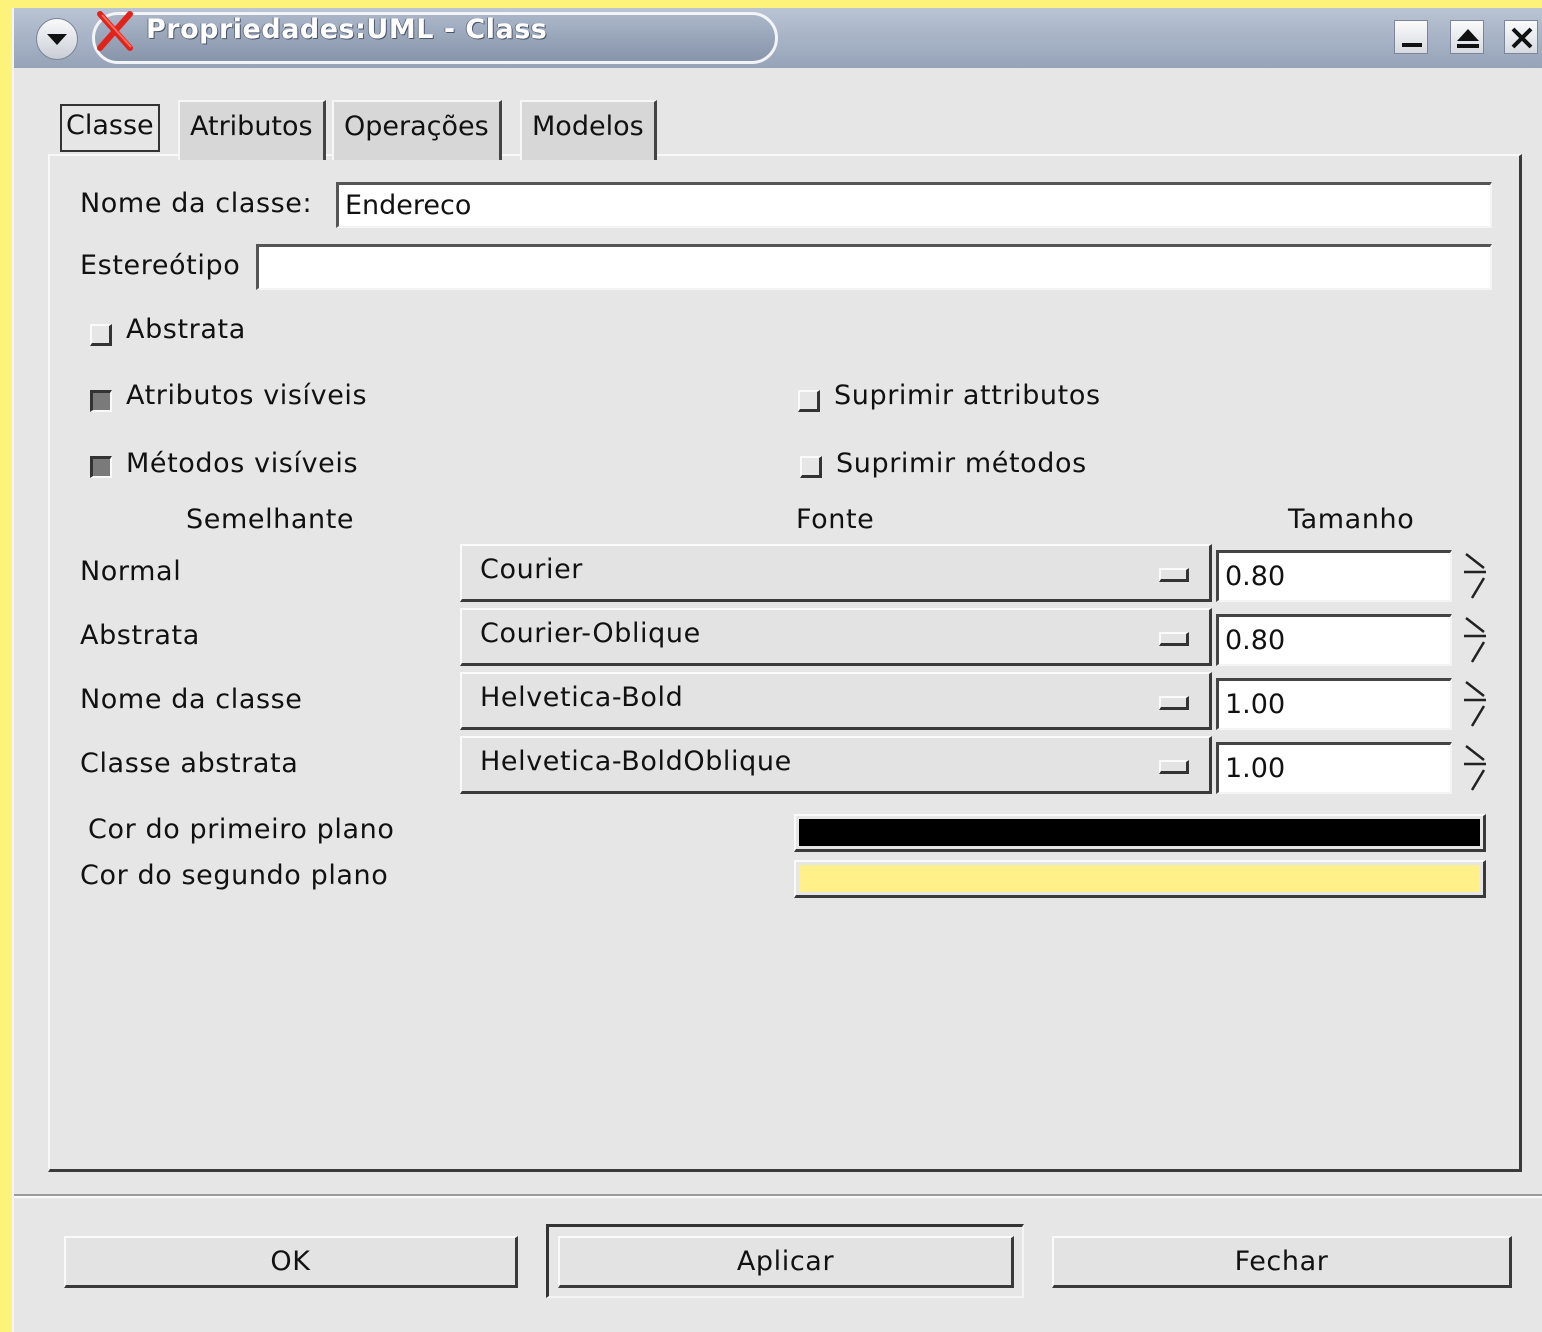 This screenshot has width=1542, height=1332. Describe the element at coordinates (101, 335) in the screenshot. I see `abstract-checkbox` at that location.